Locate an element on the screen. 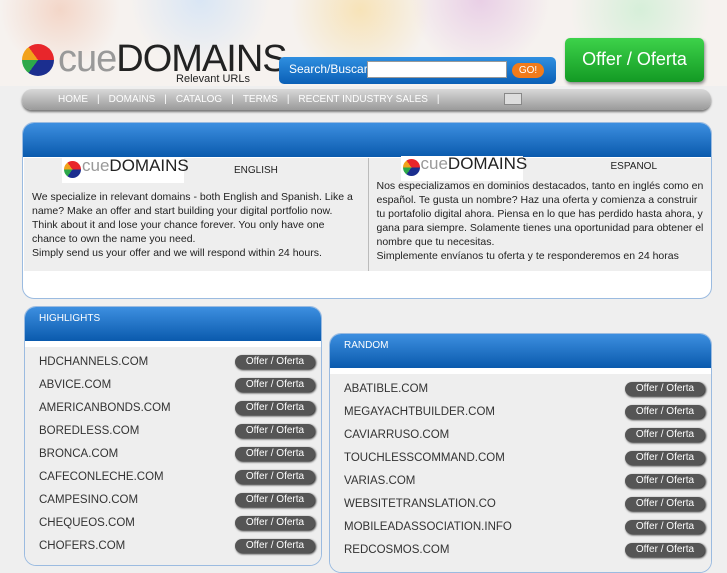 This screenshot has height=573, width=727. domain-name: REDCOSMOS.COM is located at coordinates (396, 550).